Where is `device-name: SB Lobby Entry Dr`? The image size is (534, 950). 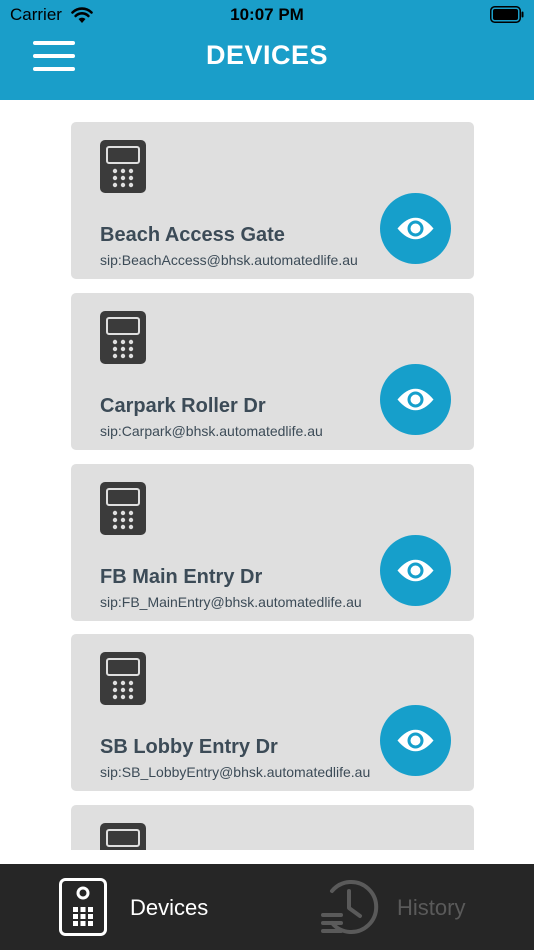
device-name: SB Lobby Entry Dr is located at coordinates (189, 747).